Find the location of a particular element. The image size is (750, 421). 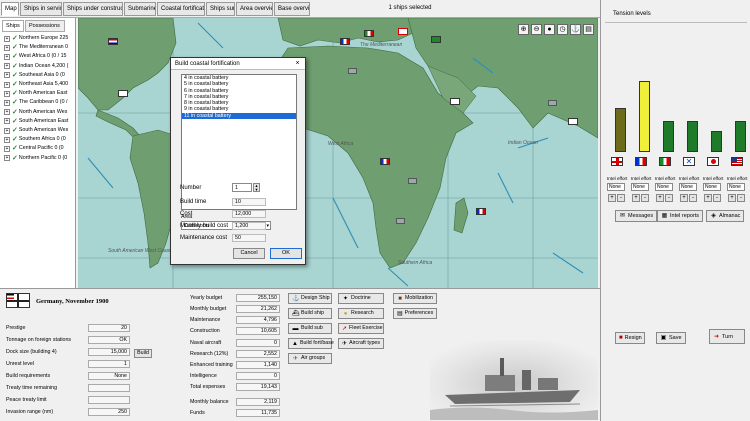

ok-button: OK is located at coordinates (286, 253).